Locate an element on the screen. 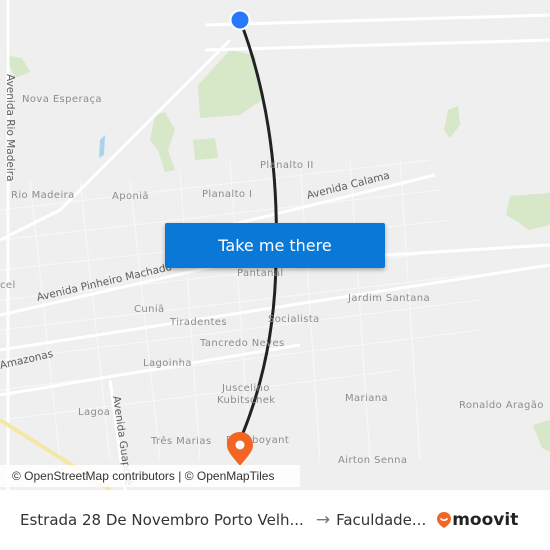 This screenshot has height=550, width=550. moovit-pin-icon is located at coordinates (444, 520).